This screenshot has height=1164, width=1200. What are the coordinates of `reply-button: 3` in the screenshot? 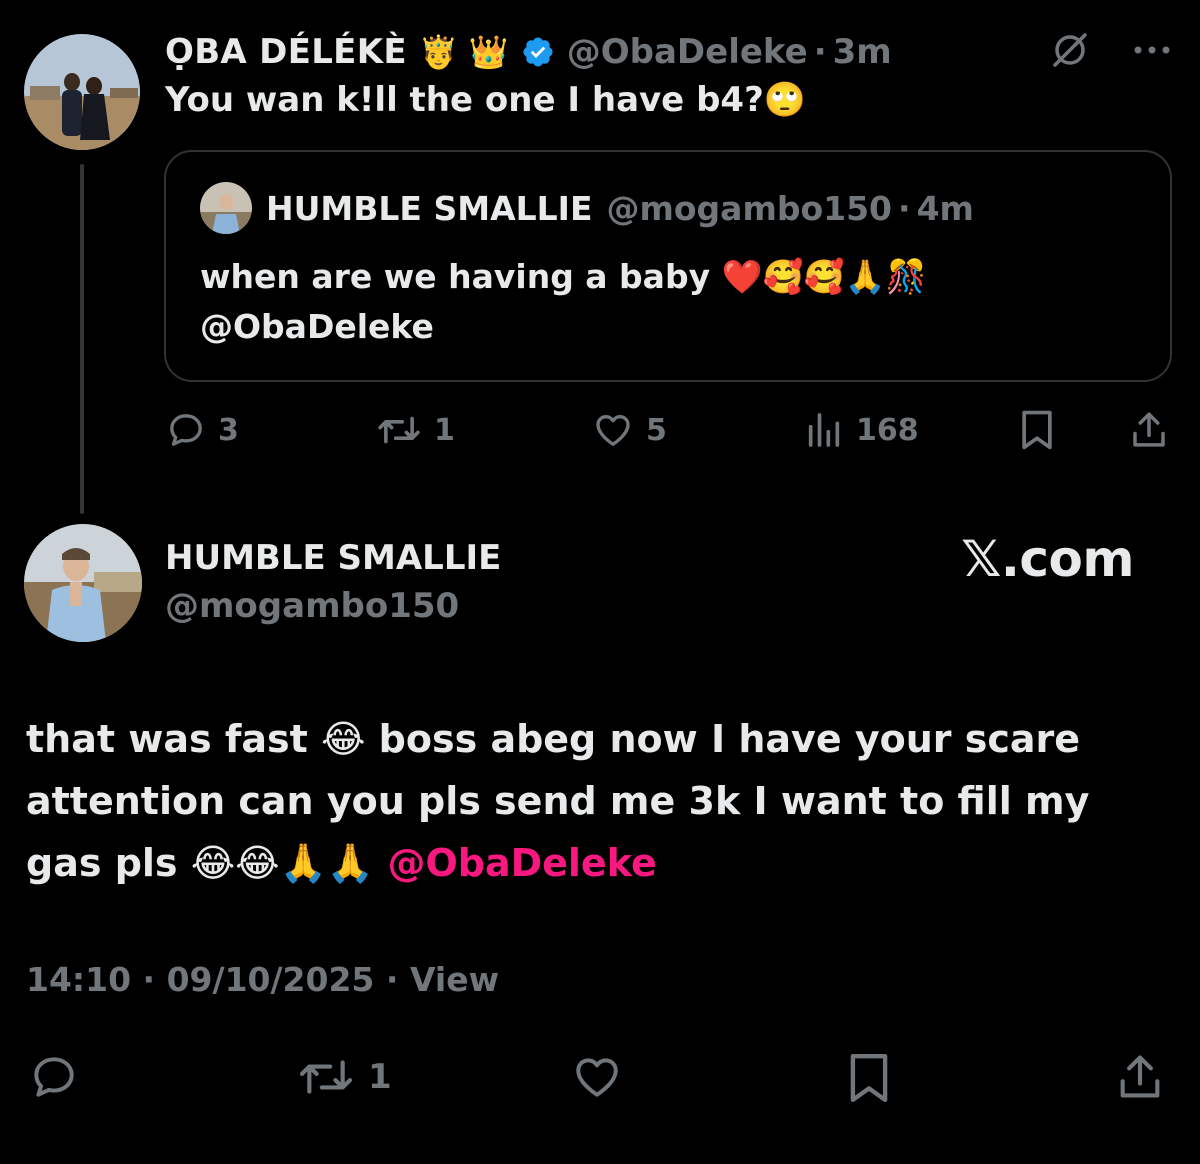 It's located at (202, 430).